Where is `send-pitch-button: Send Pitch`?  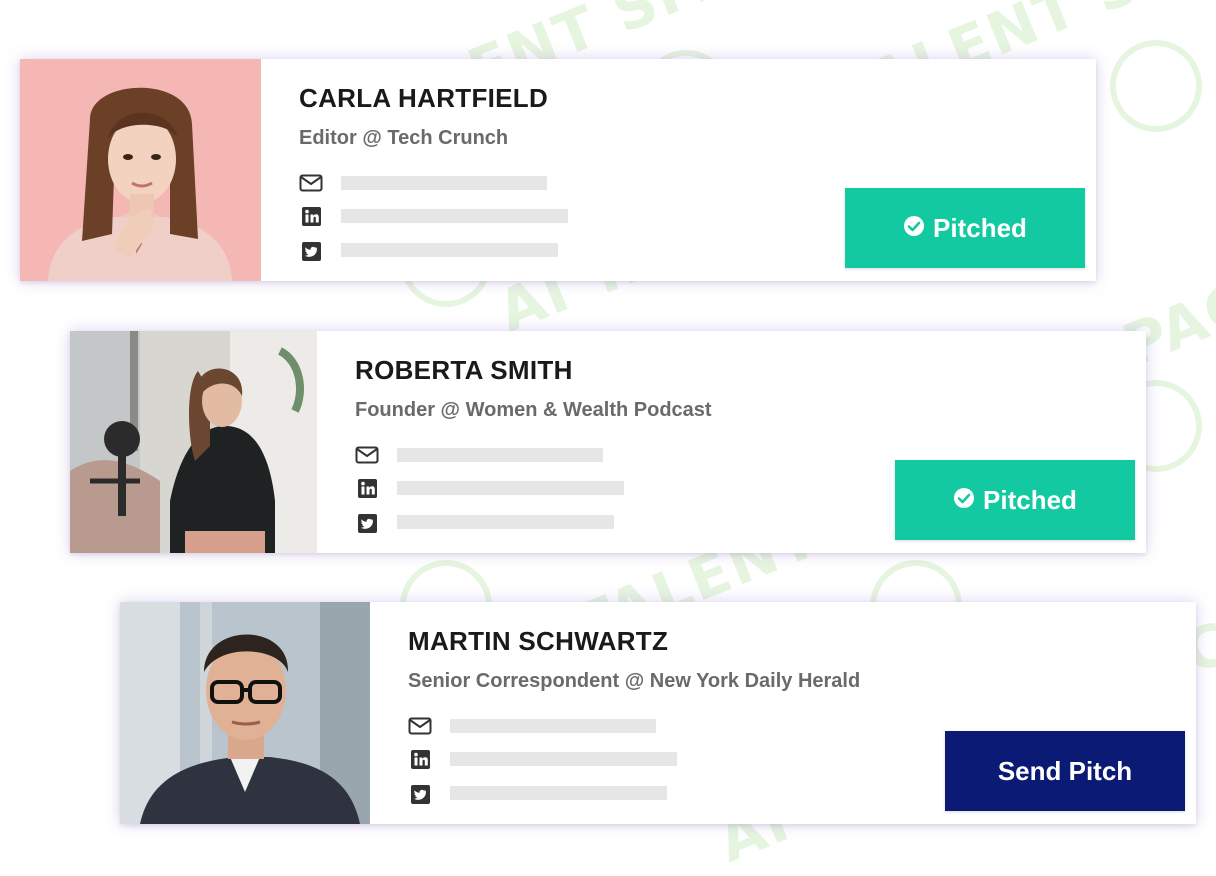
send-pitch-button: Send Pitch is located at coordinates (1065, 771).